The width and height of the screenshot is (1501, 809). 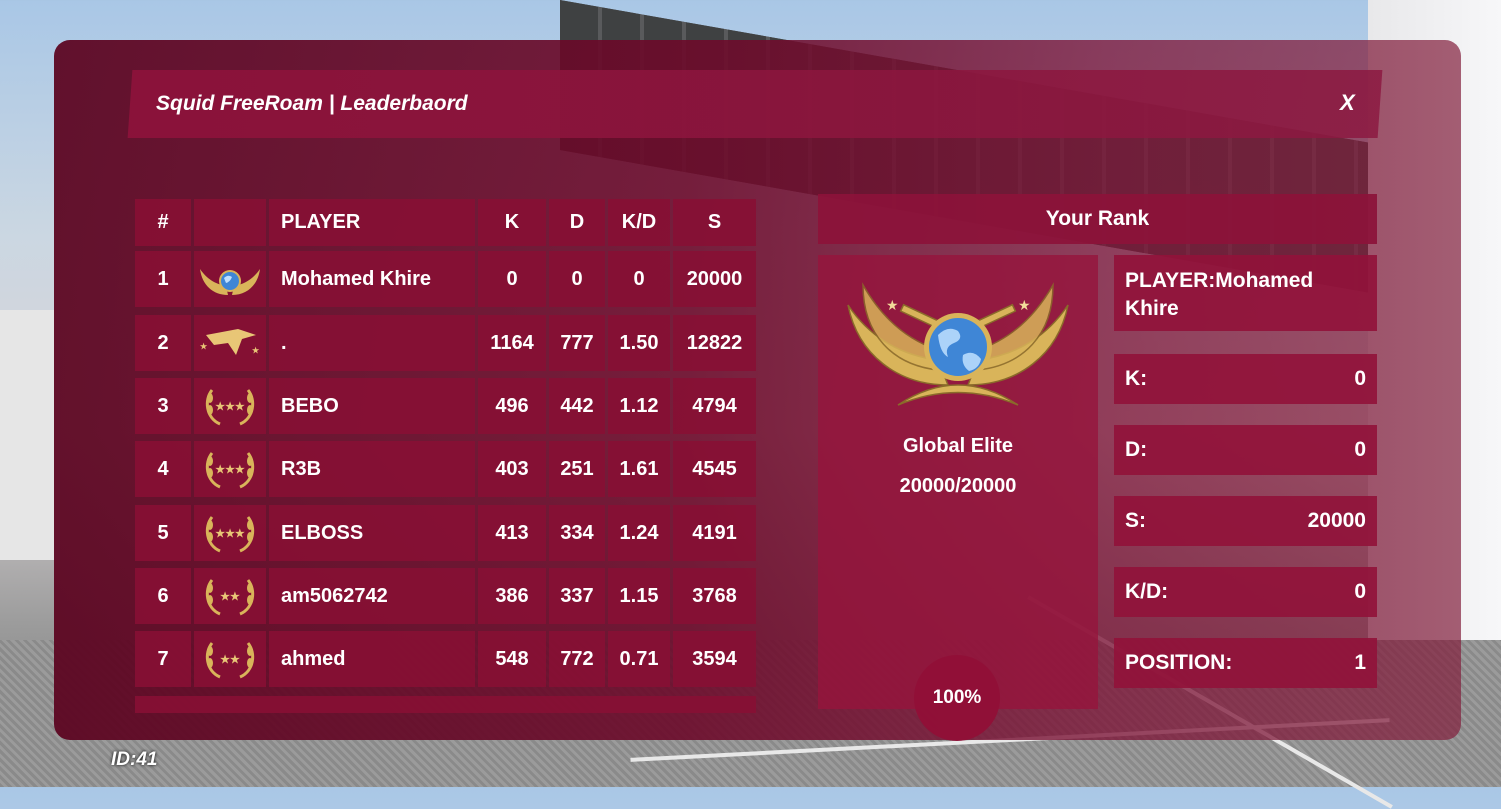 I want to click on row-player: BEBO, so click(x=372, y=406).